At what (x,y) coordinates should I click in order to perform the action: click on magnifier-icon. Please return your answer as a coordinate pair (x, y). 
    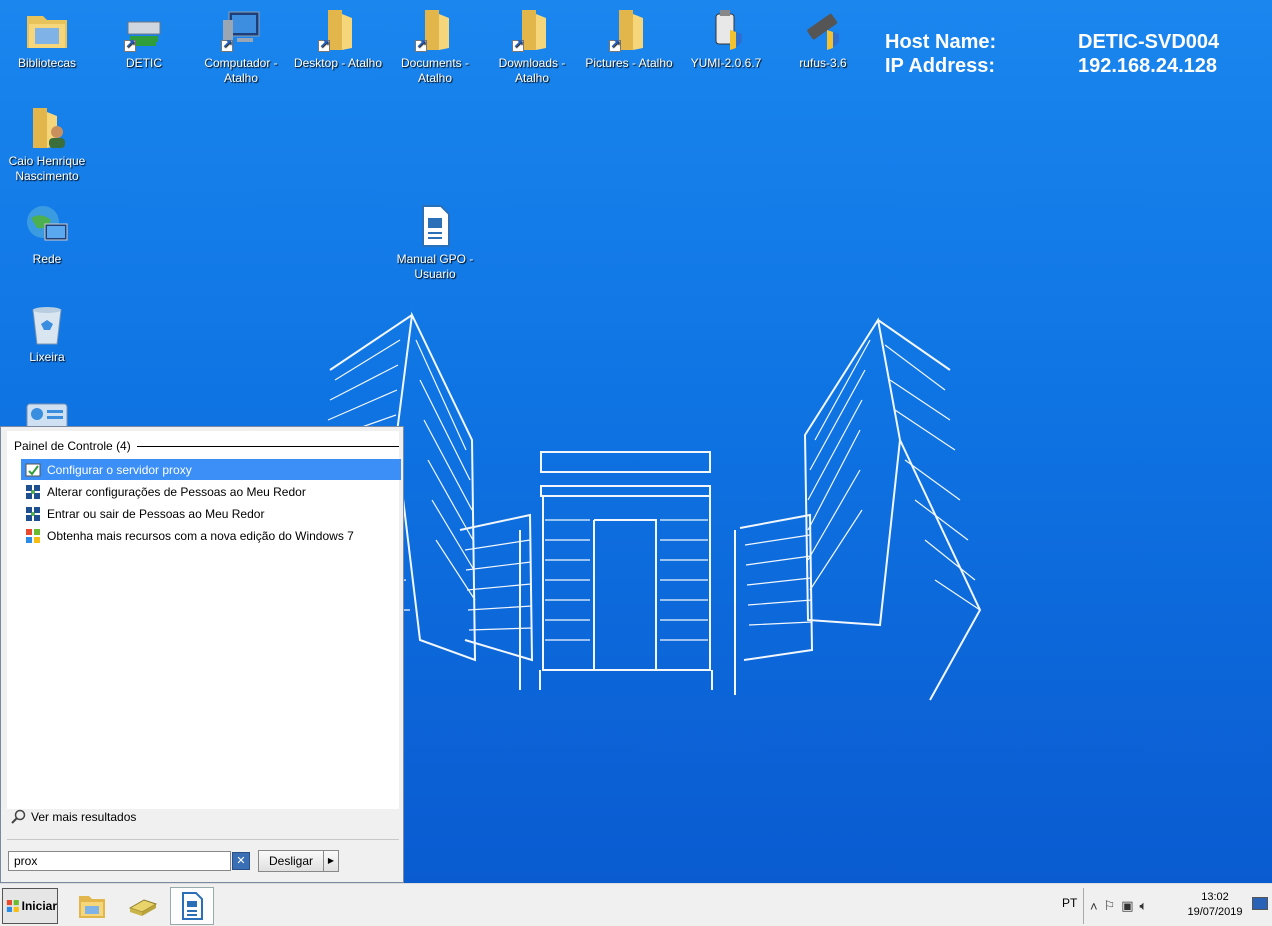
    Looking at the image, I should click on (18, 816).